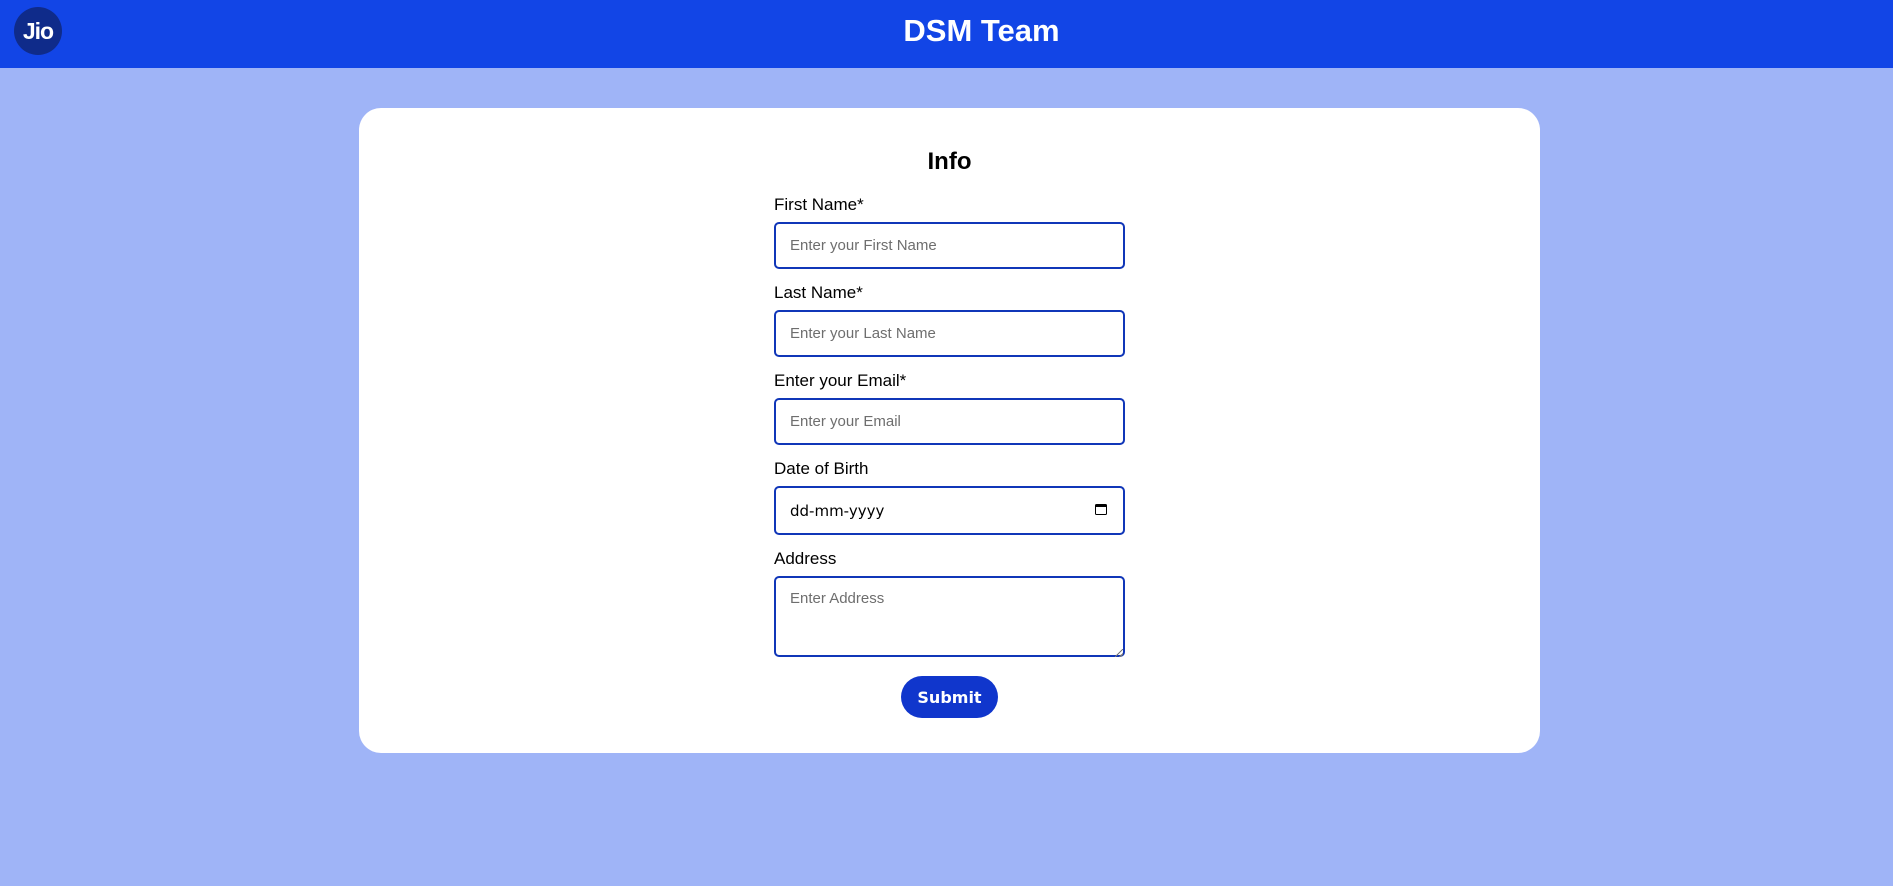 This screenshot has height=886, width=1893. What do you see at coordinates (819, 204) in the screenshot?
I see `first-name-label: First Name*` at bounding box center [819, 204].